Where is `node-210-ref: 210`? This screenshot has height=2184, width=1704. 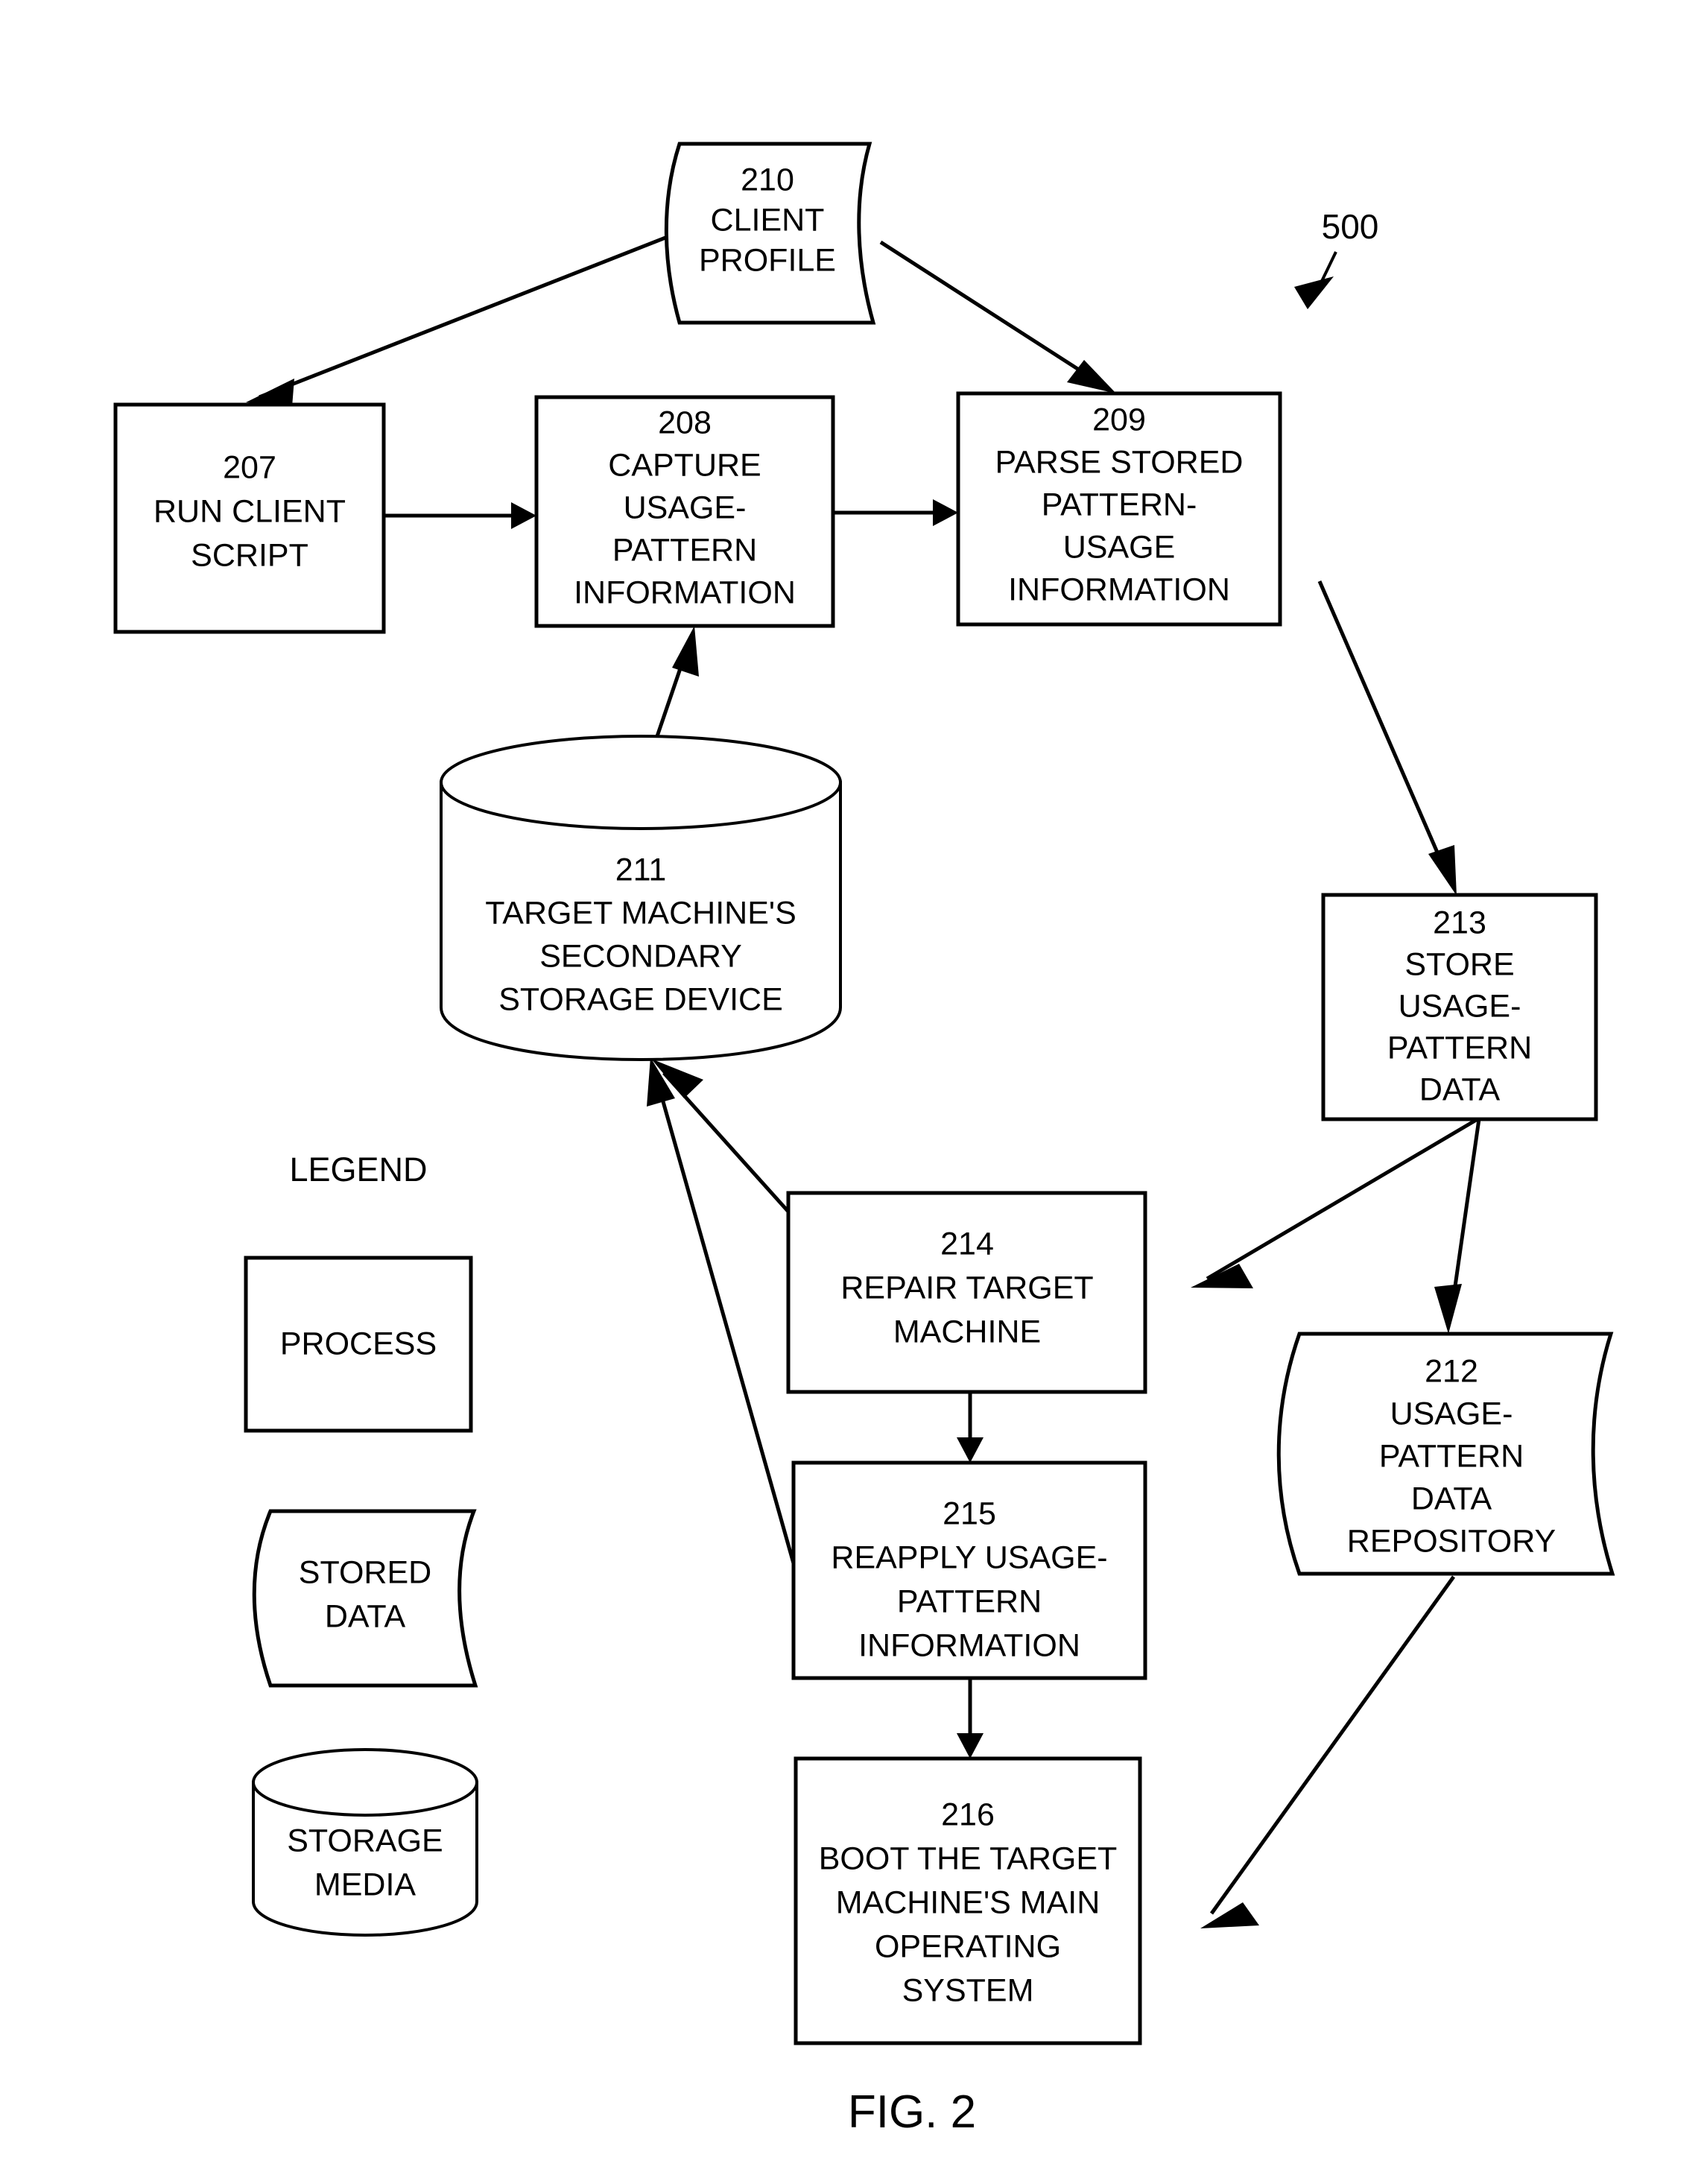
node-210-ref: 210 is located at coordinates (767, 179).